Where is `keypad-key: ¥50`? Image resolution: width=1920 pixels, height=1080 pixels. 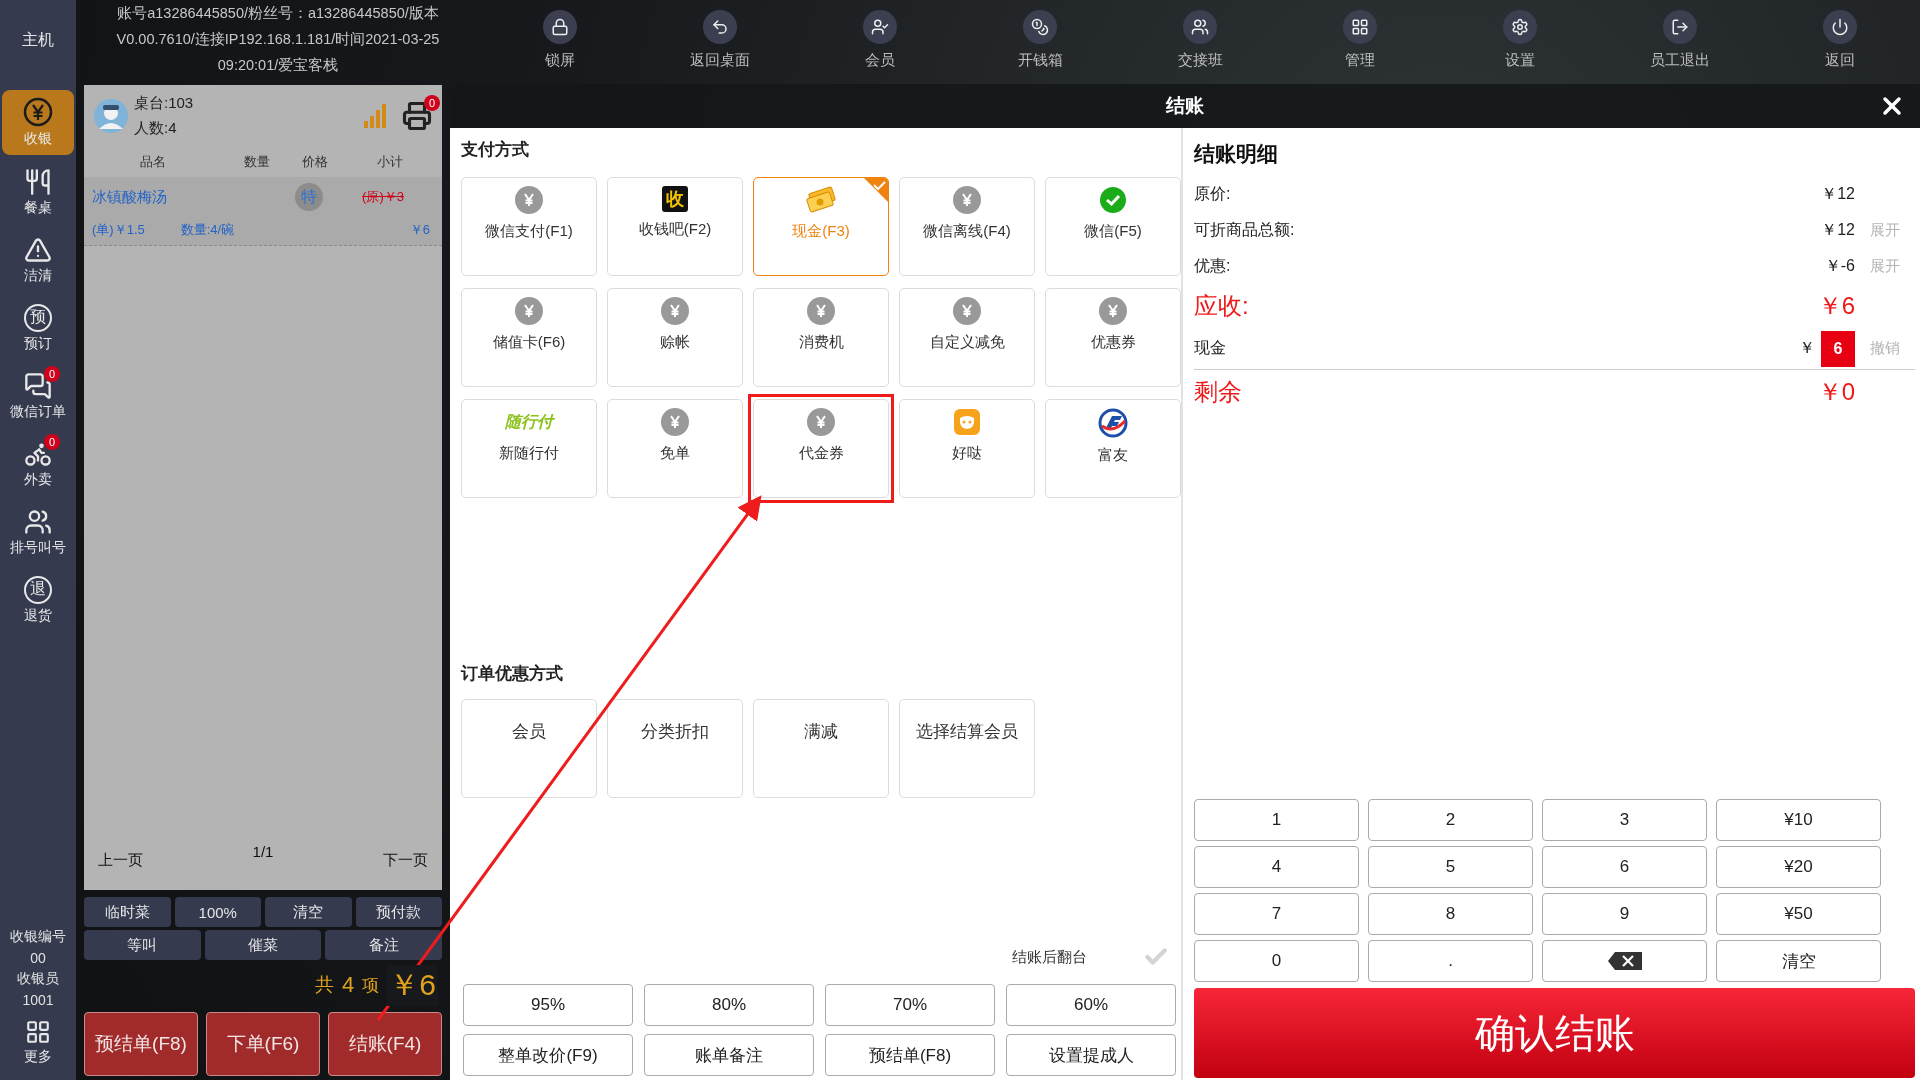
keypad-key: ¥50 is located at coordinates (1798, 914).